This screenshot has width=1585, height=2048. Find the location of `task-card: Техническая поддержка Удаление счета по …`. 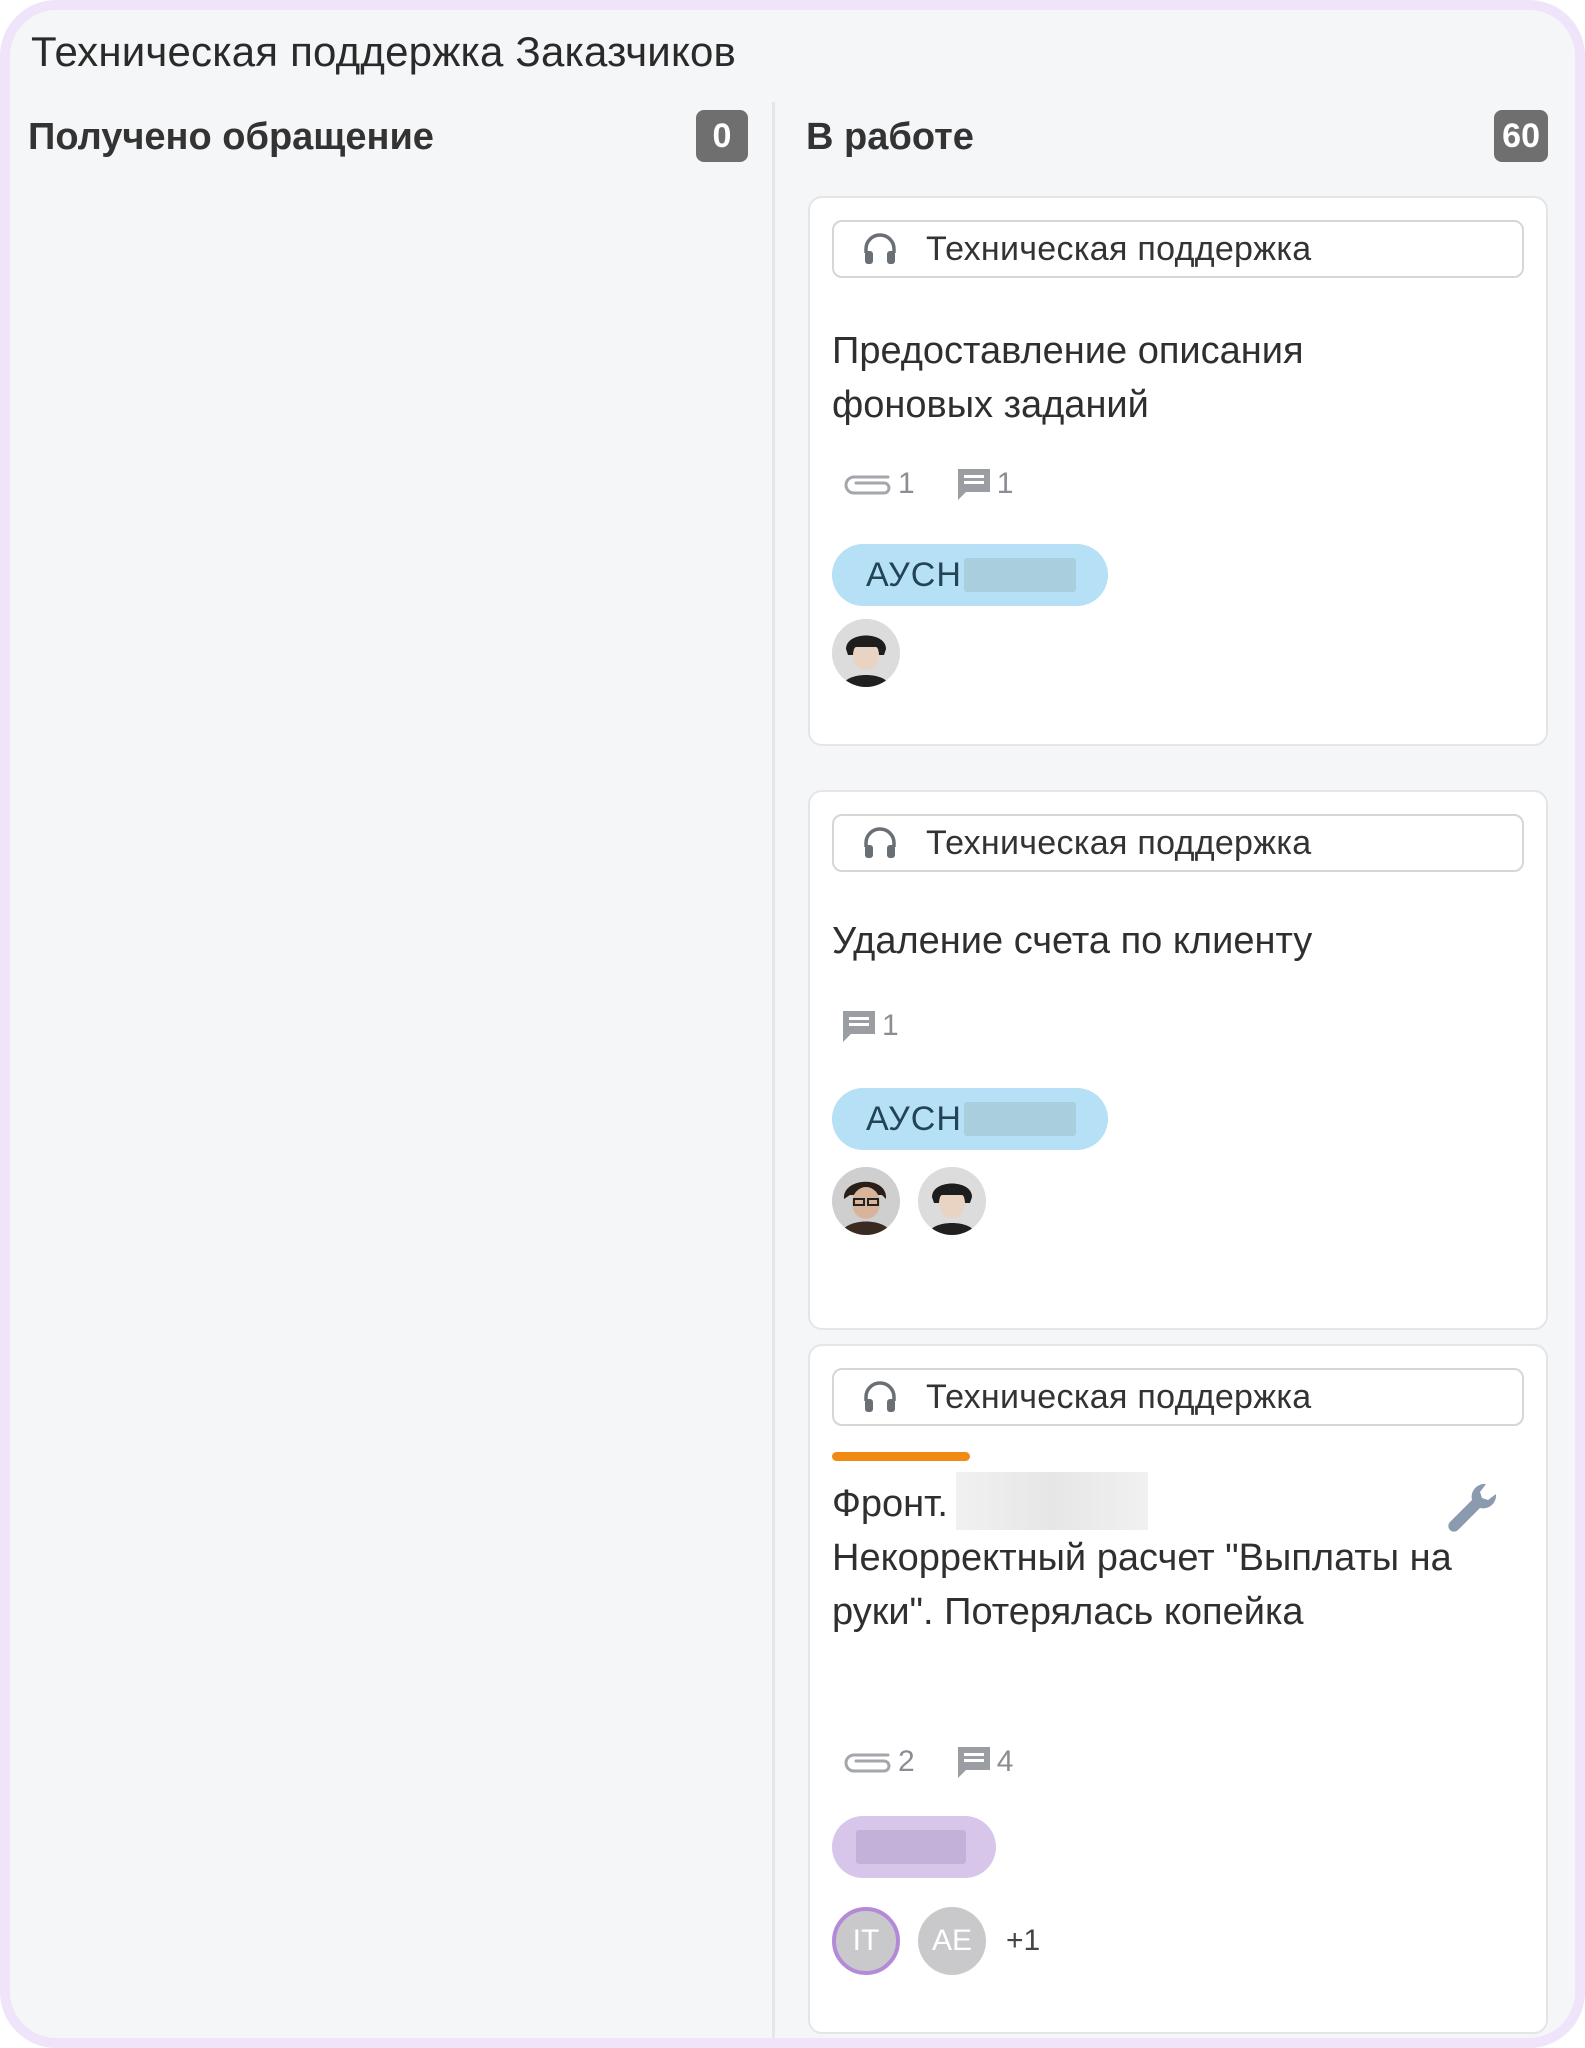

task-card: Техническая поддержка Удаление счета по … is located at coordinates (1178, 1060).